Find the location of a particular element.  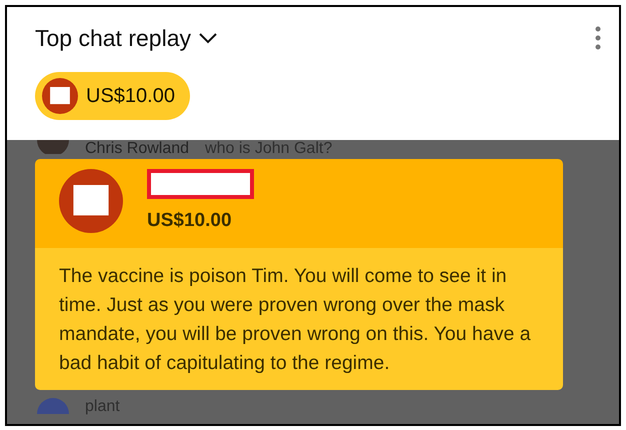

chat-title: Top chat replay is located at coordinates (113, 38).